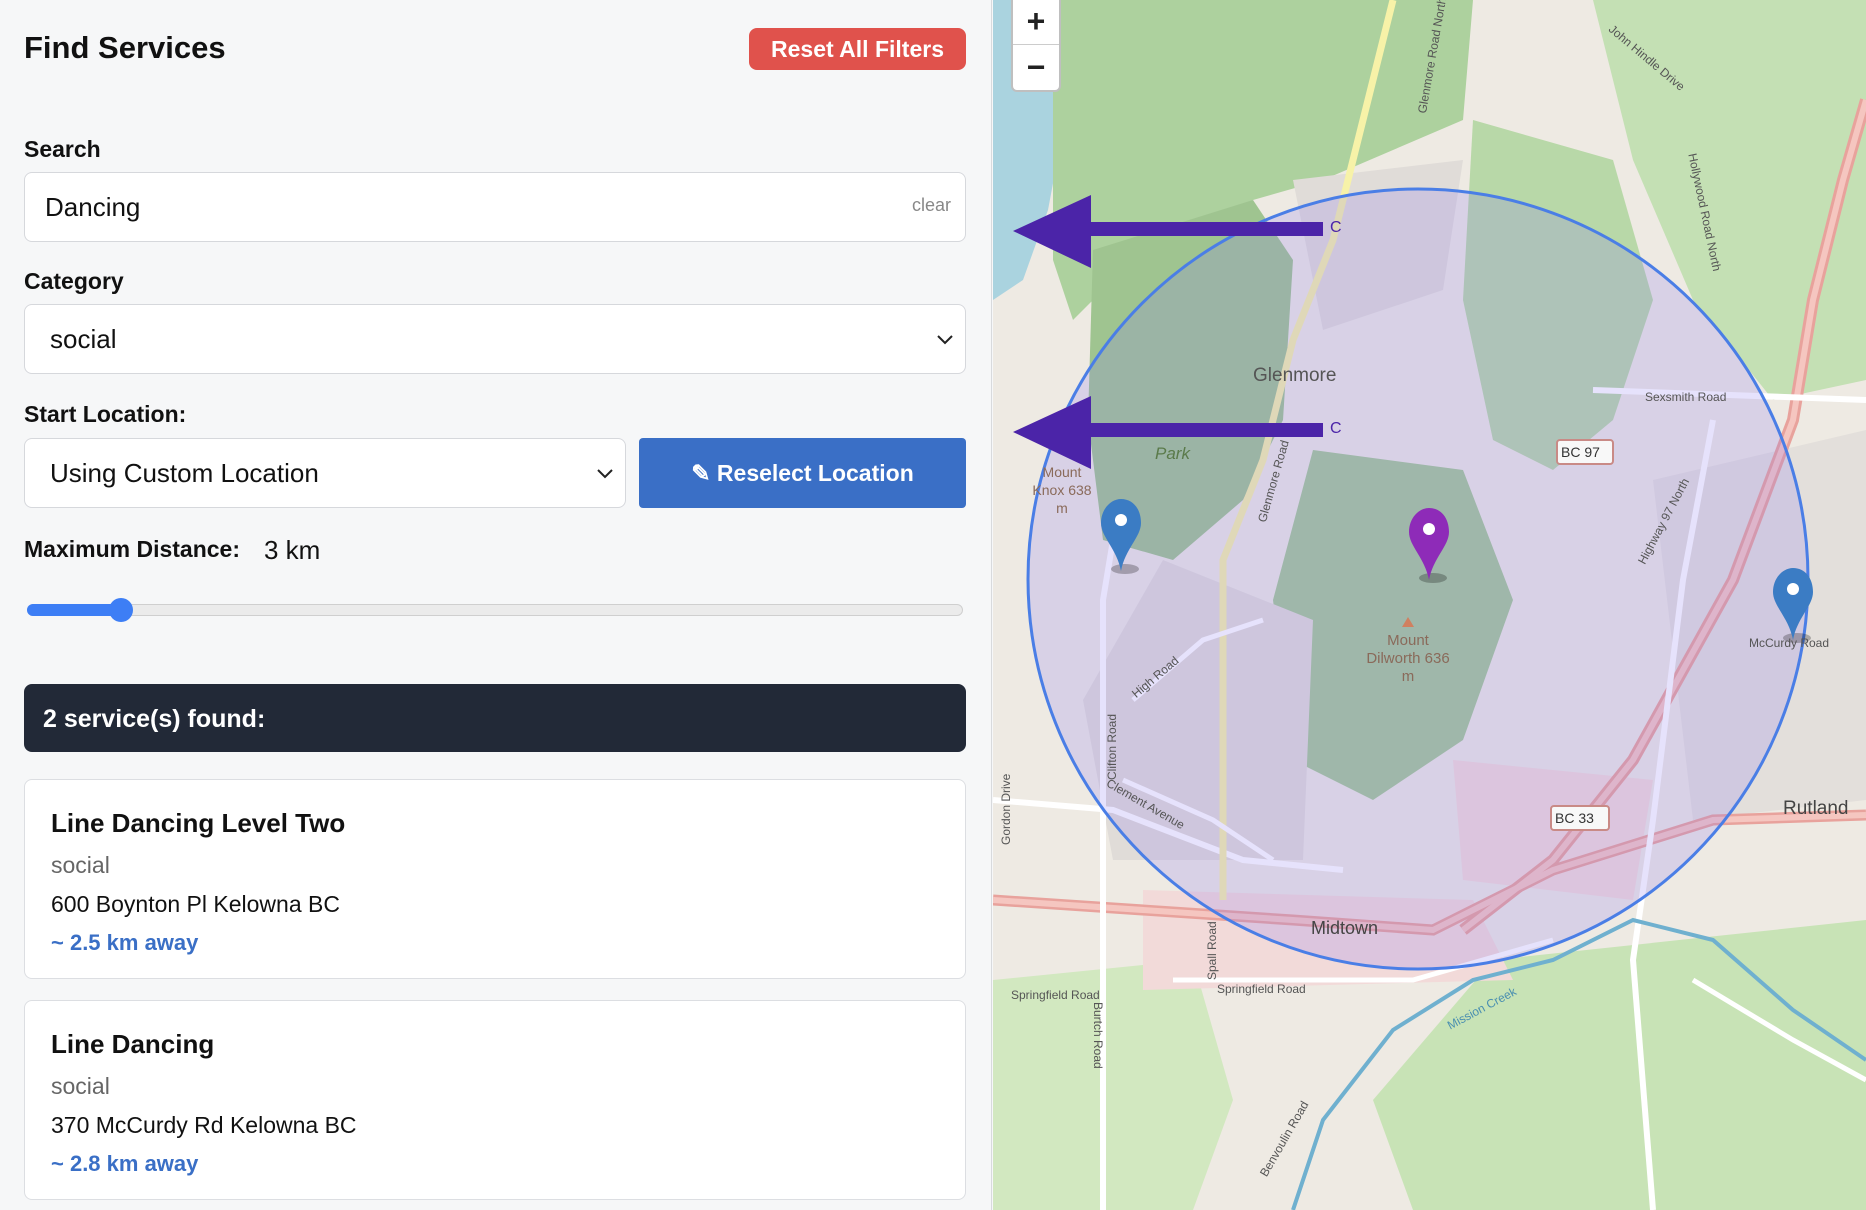 This screenshot has width=1866, height=1210. I want to click on results-count: 2 service(s) found:, so click(154, 719).